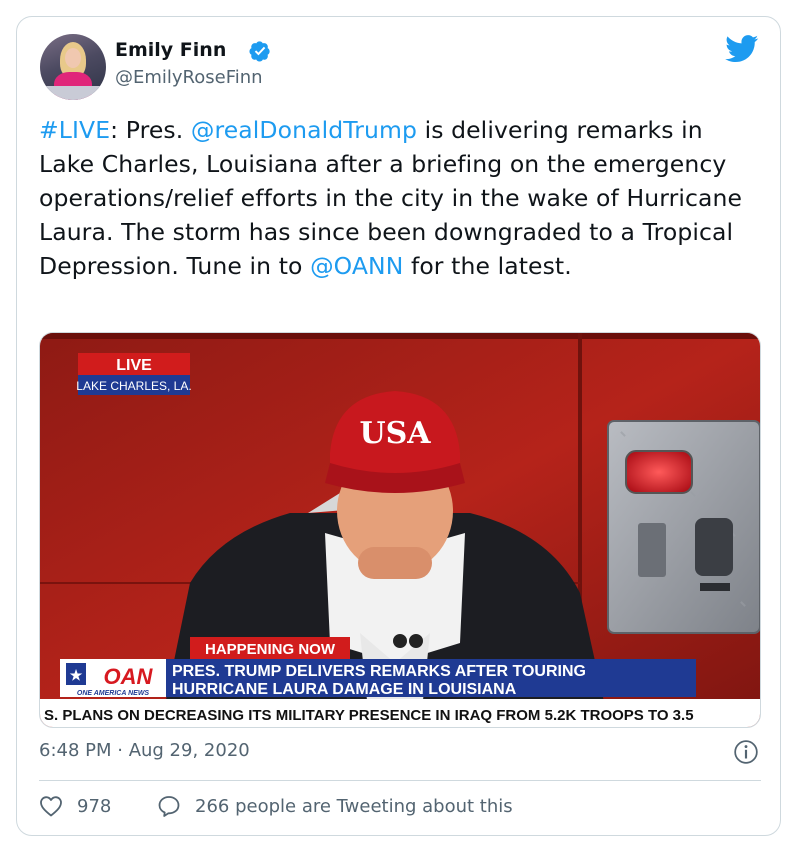 The width and height of the screenshot is (799, 855). Describe the element at coordinates (170, 50) in the screenshot. I see `author-name: Emily Finn` at that location.